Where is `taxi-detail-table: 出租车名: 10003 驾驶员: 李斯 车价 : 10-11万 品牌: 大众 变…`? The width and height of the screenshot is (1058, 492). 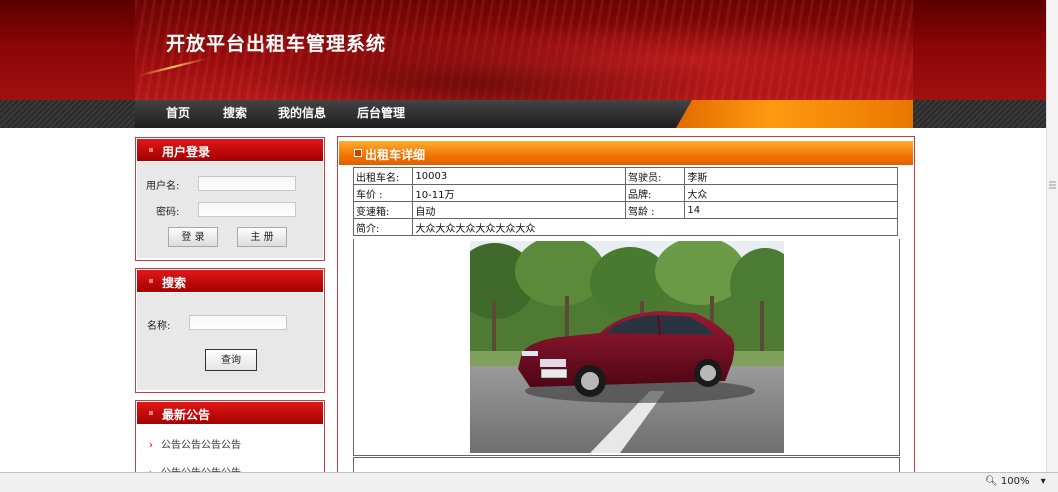 taxi-detail-table: 出租车名: 10003 驾驶员: 李斯 车价 : 10-11万 品牌: 大众 变… is located at coordinates (625, 201).